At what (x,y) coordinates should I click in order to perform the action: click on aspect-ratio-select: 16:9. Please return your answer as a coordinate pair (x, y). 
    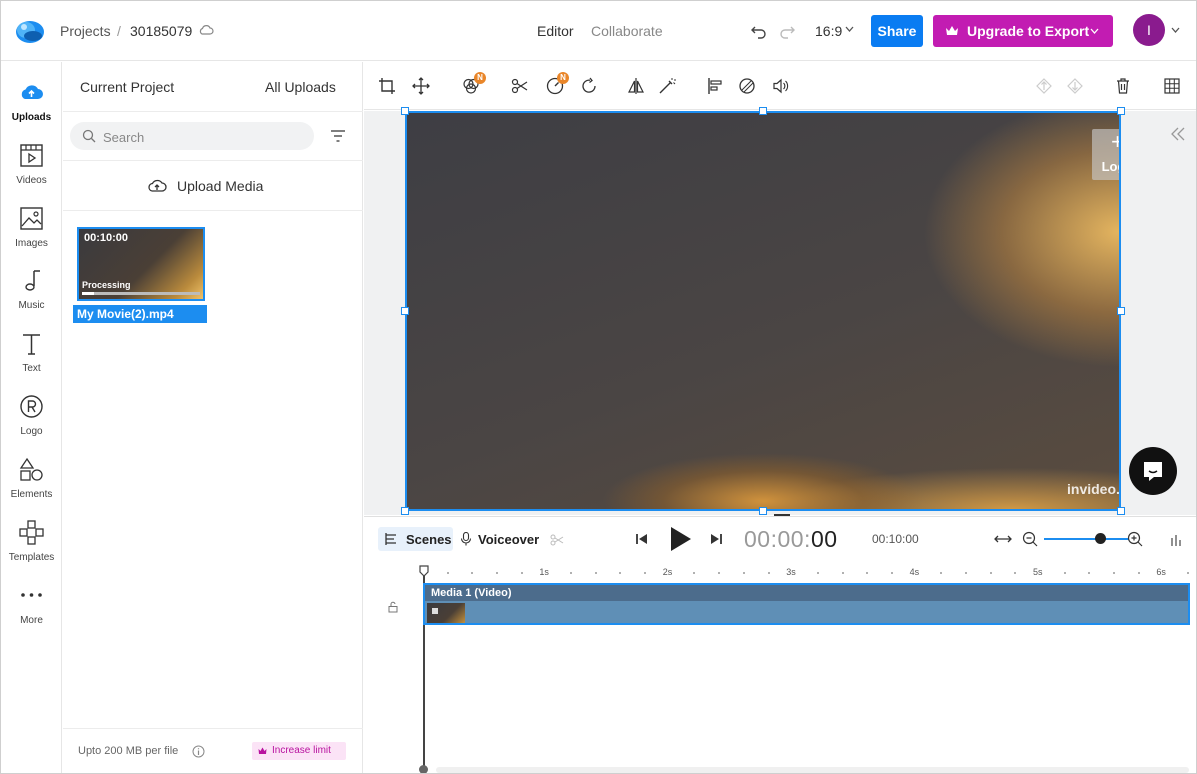
    Looking at the image, I should click on (828, 31).